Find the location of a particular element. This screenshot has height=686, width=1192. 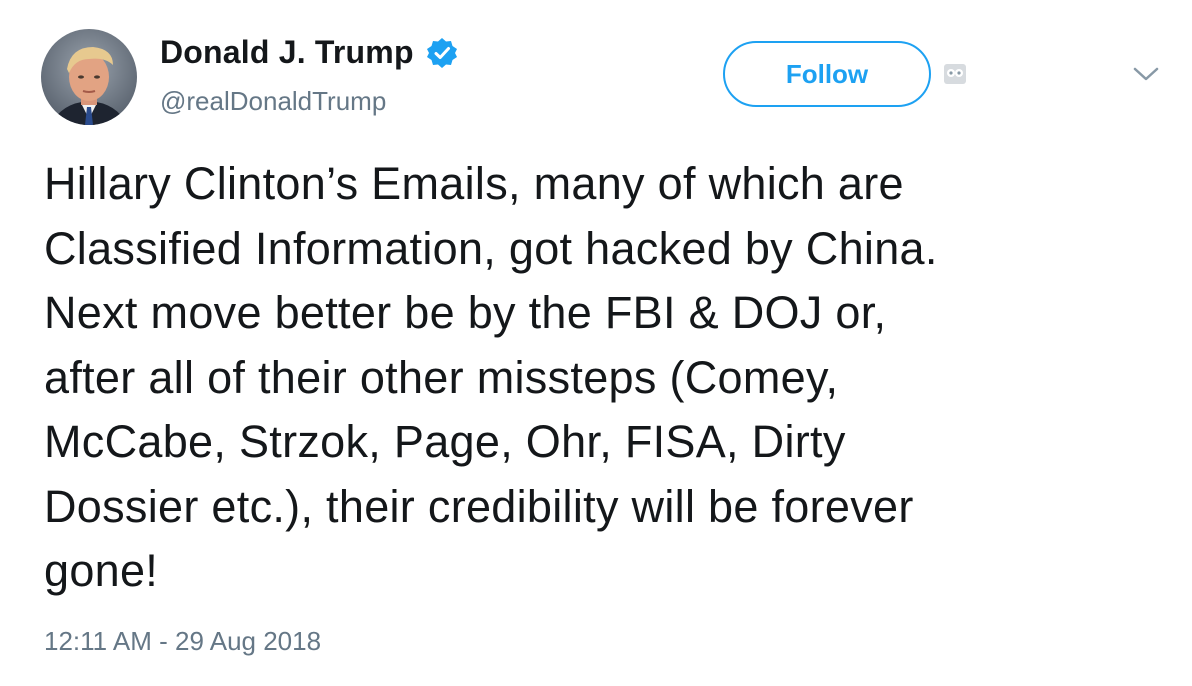

avatar is located at coordinates (89, 77).